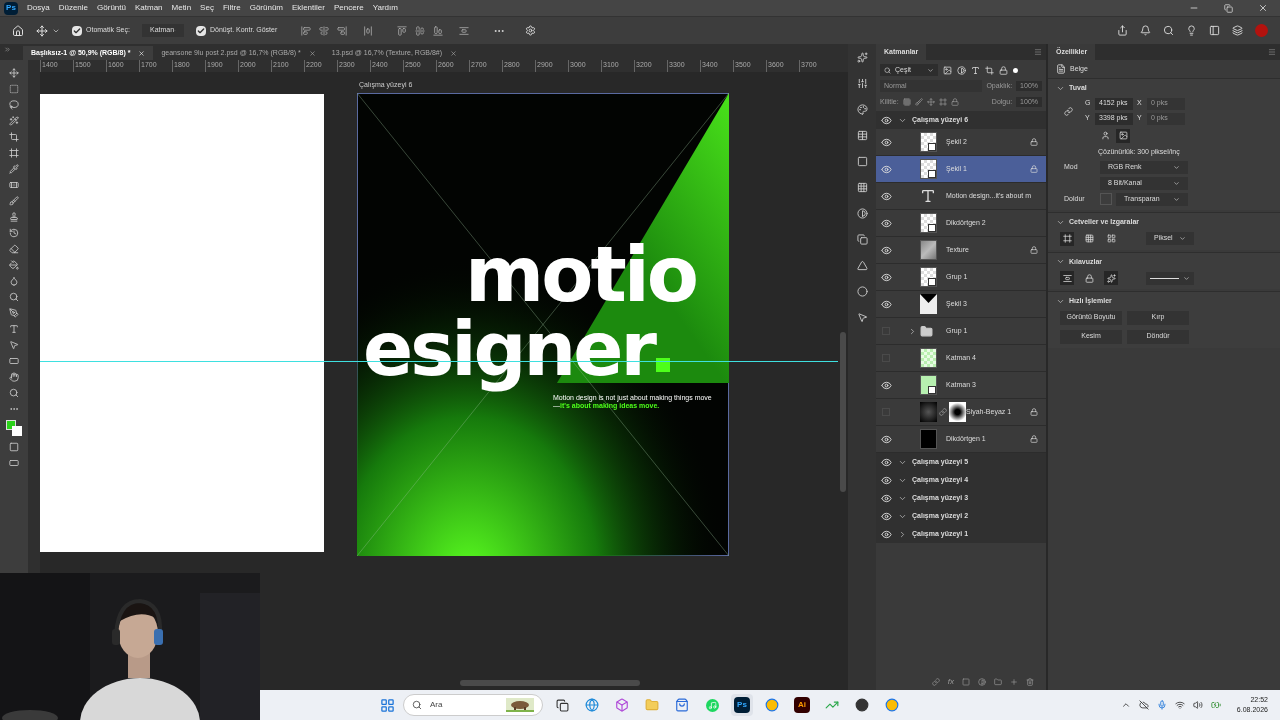 The height and width of the screenshot is (720, 1280). What do you see at coordinates (14, 281) in the screenshot?
I see `droplet-icon` at bounding box center [14, 281].